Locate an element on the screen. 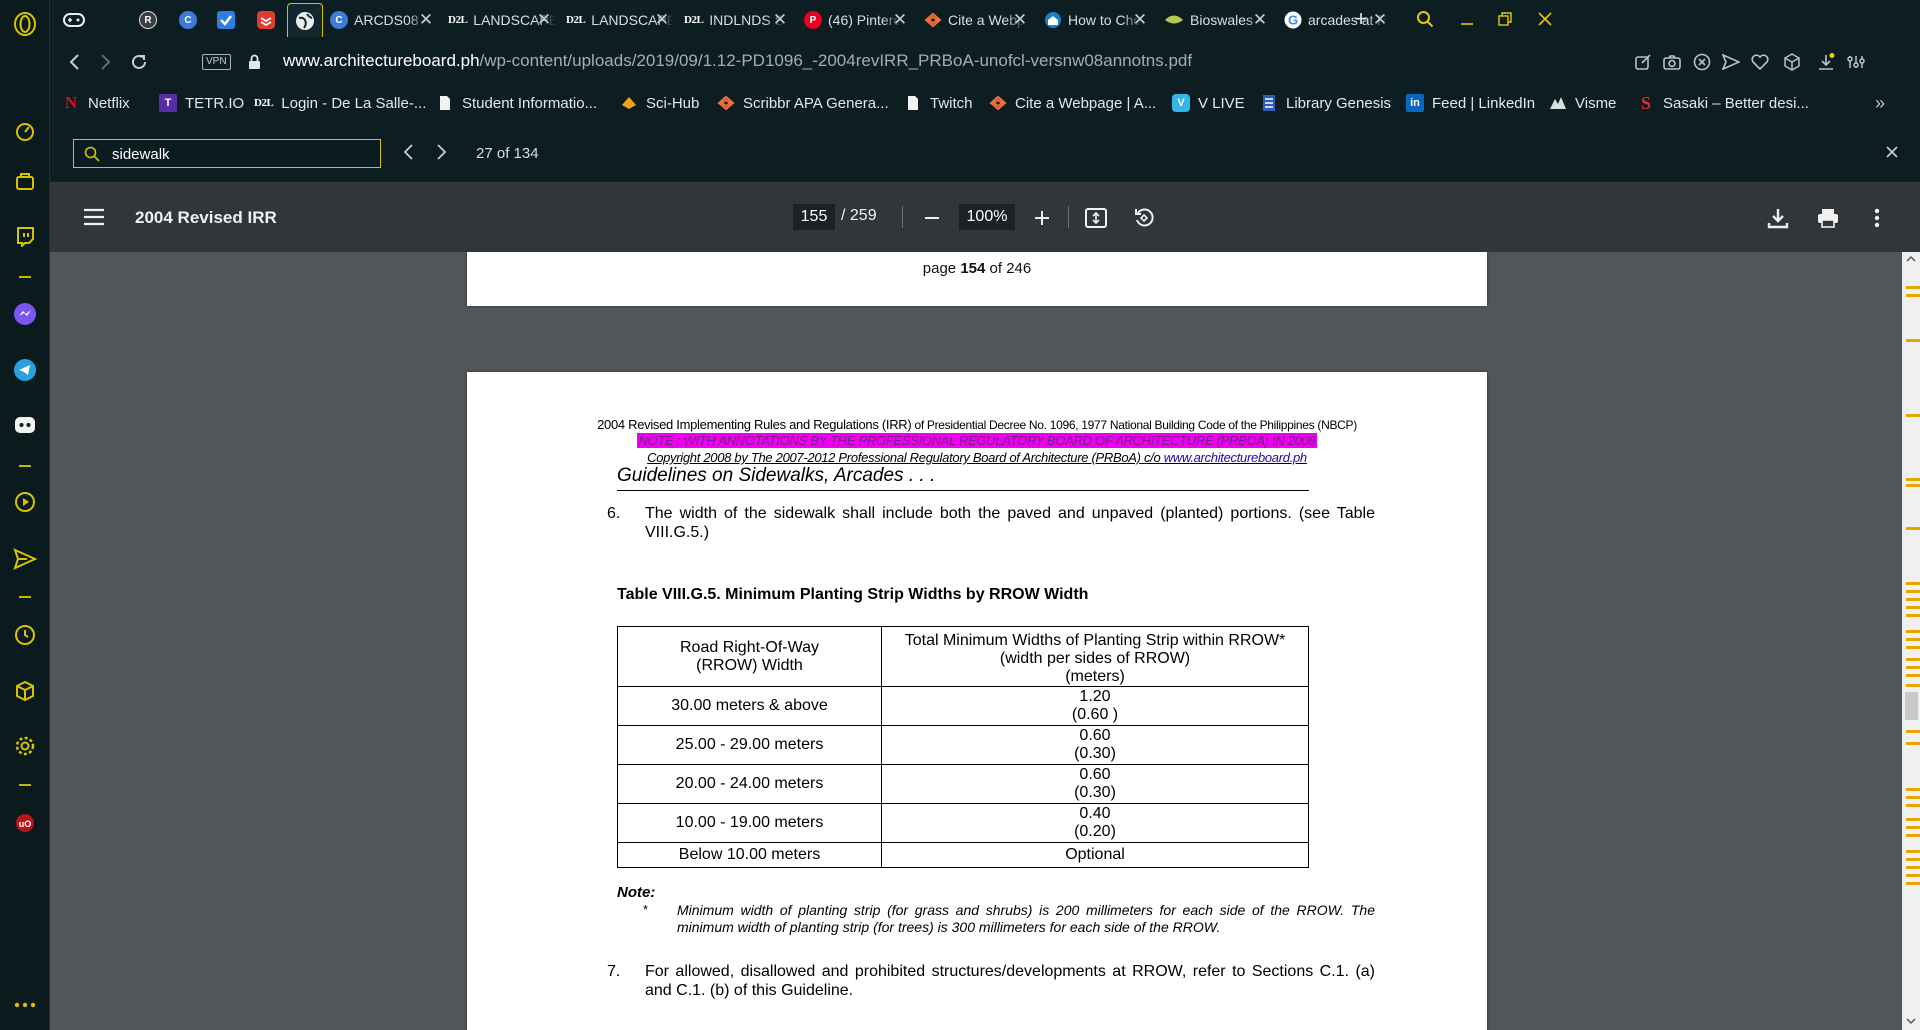  forward-button is located at coordinates (106, 62).